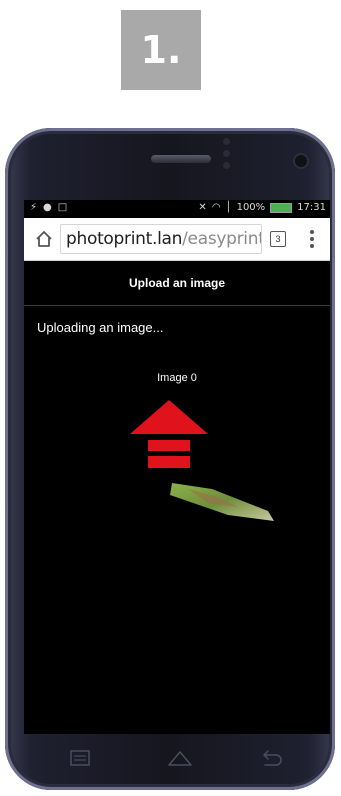  I want to click on url-path: /easyprint, so click(222, 239).